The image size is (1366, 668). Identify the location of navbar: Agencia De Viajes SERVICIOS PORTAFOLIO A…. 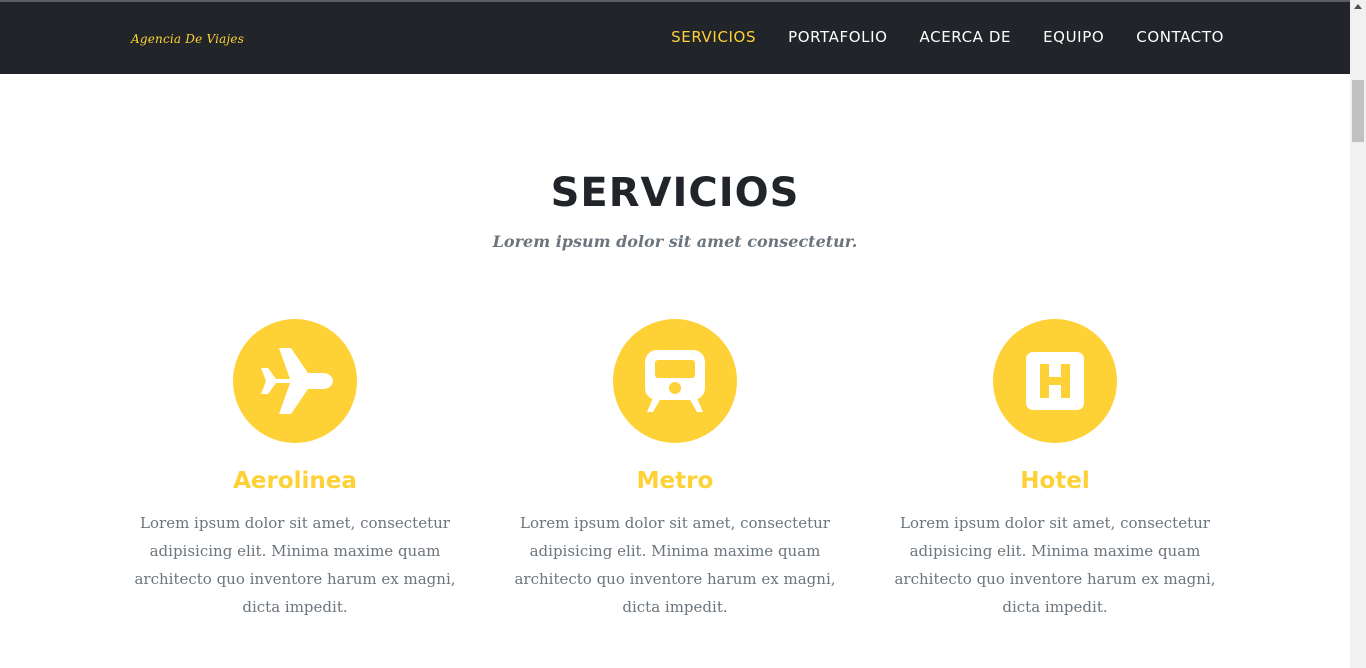
(675, 38).